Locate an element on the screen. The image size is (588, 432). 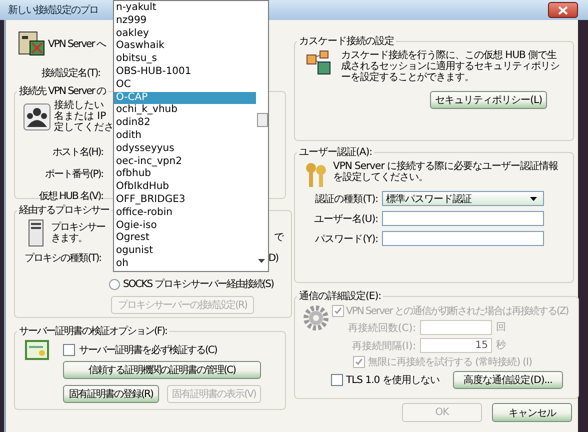
list-item: odysseyyus is located at coordinates (185, 149).